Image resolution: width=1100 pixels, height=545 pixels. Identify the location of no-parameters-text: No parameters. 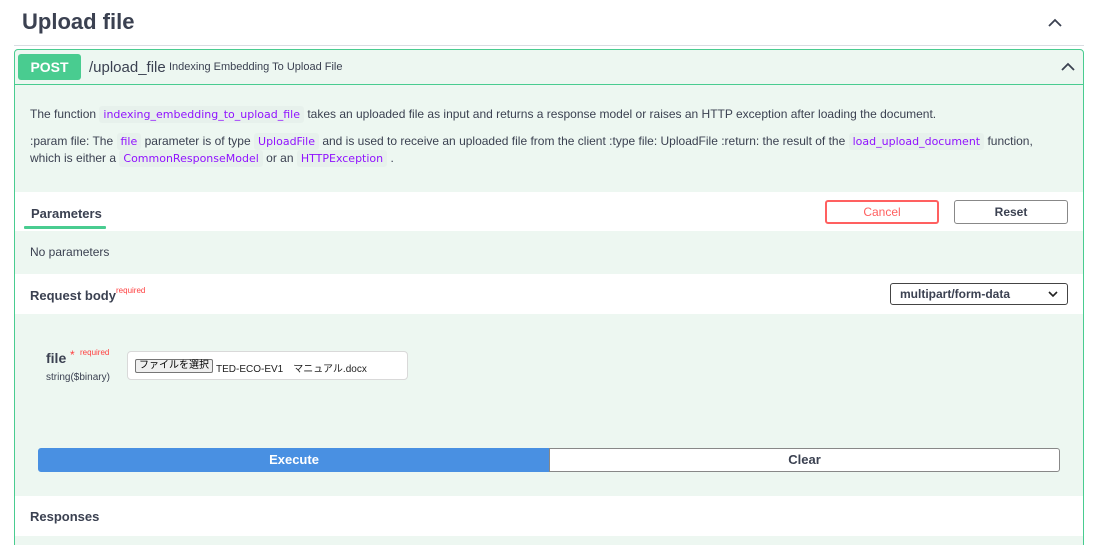
(70, 252).